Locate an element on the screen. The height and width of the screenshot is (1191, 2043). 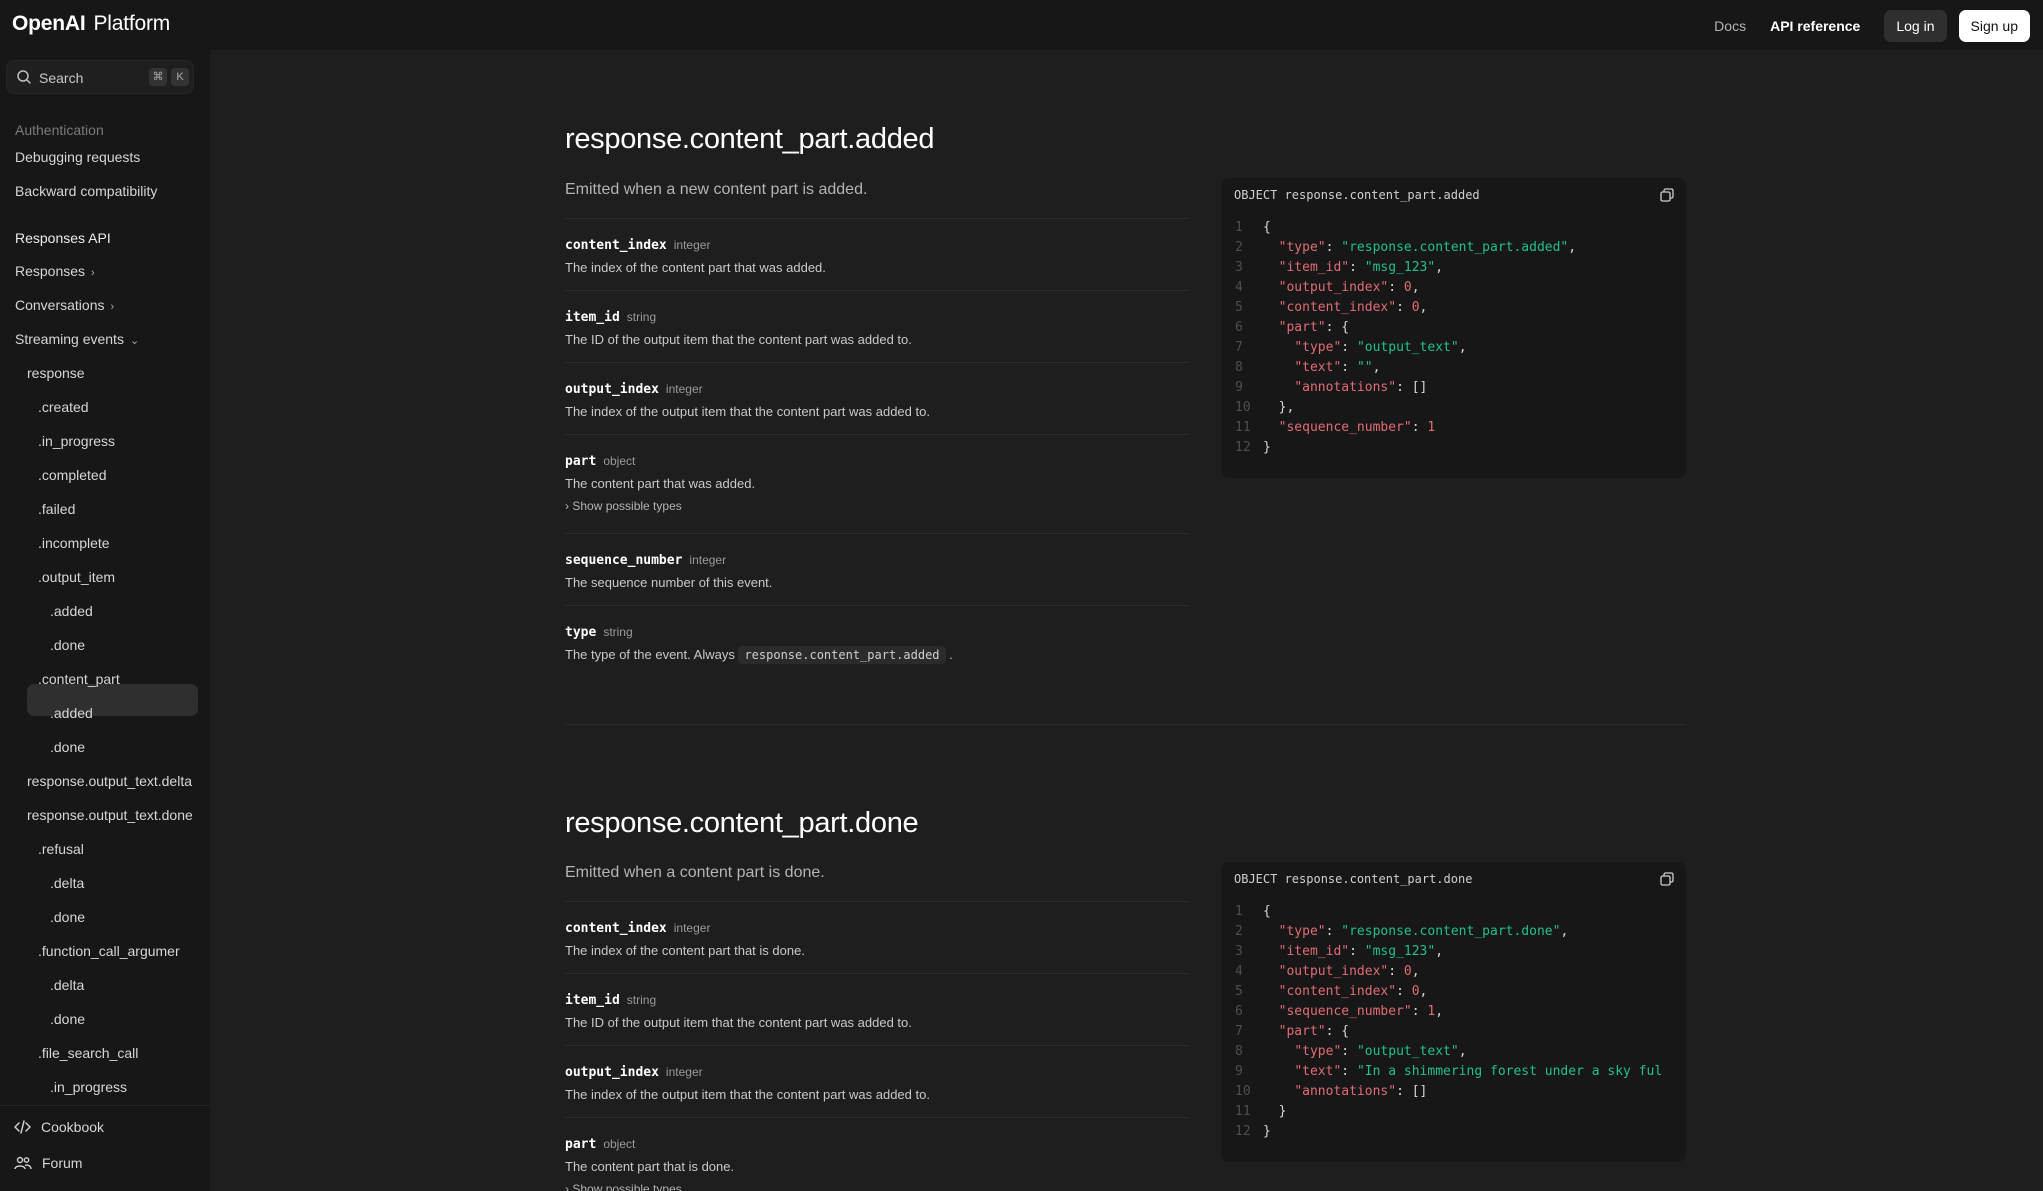
show-possible-types-label: Show possible types is located at coordinates (627, 506).